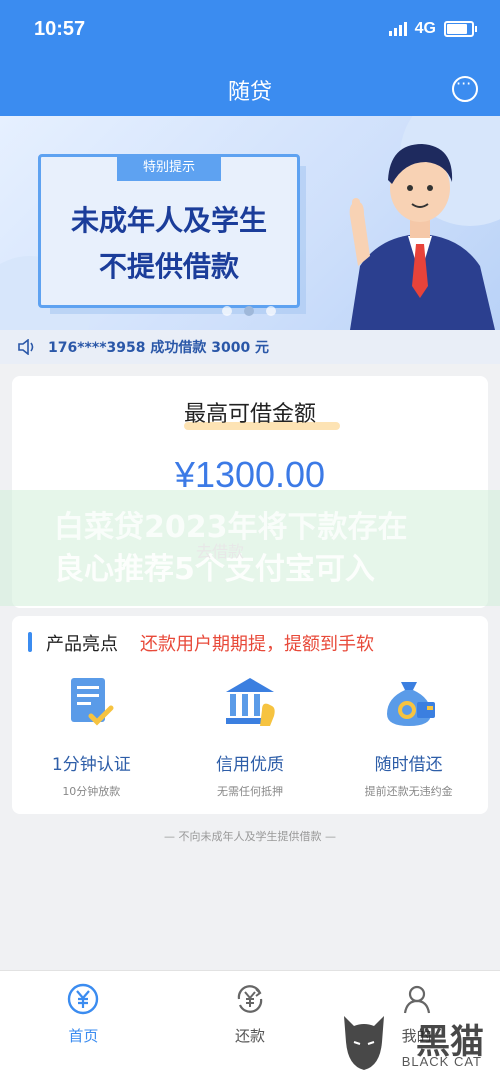 The height and width of the screenshot is (1083, 500). Describe the element at coordinates (159, 348) in the screenshot. I see `notice-text: 176****3958 成功借款 3000 元` at that location.